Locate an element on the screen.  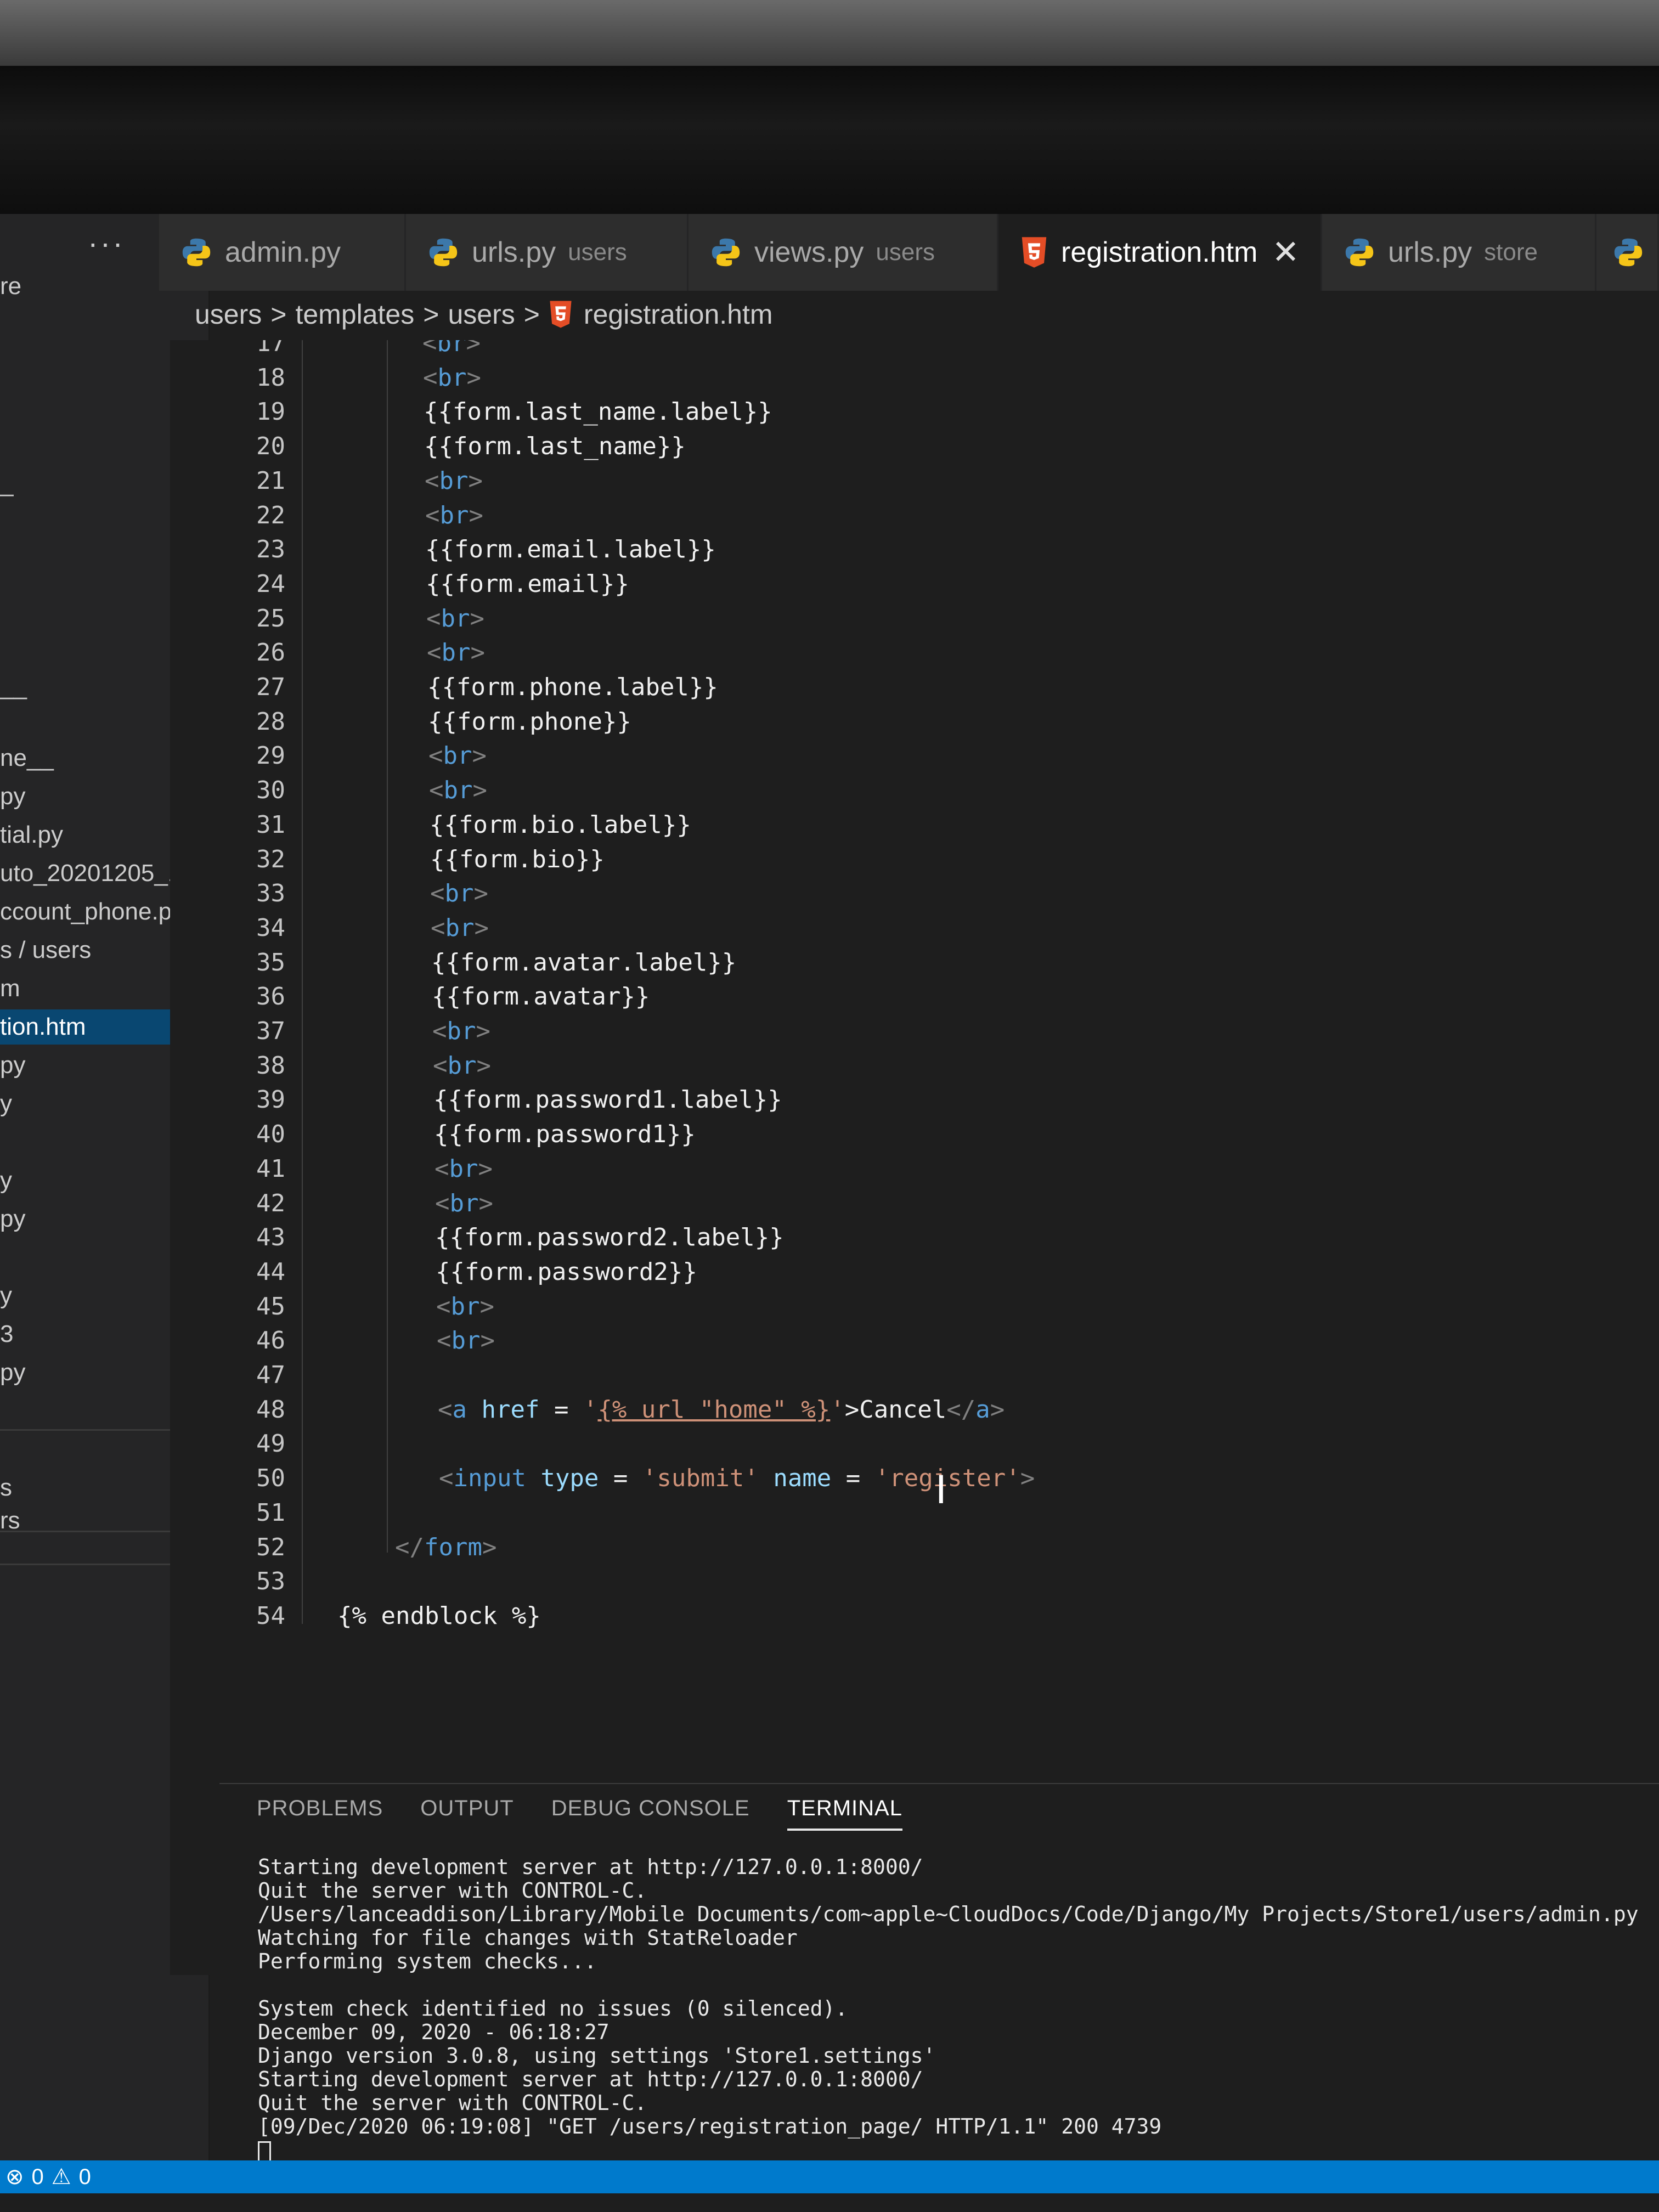
tab-folder-hint: users is located at coordinates (905, 253).